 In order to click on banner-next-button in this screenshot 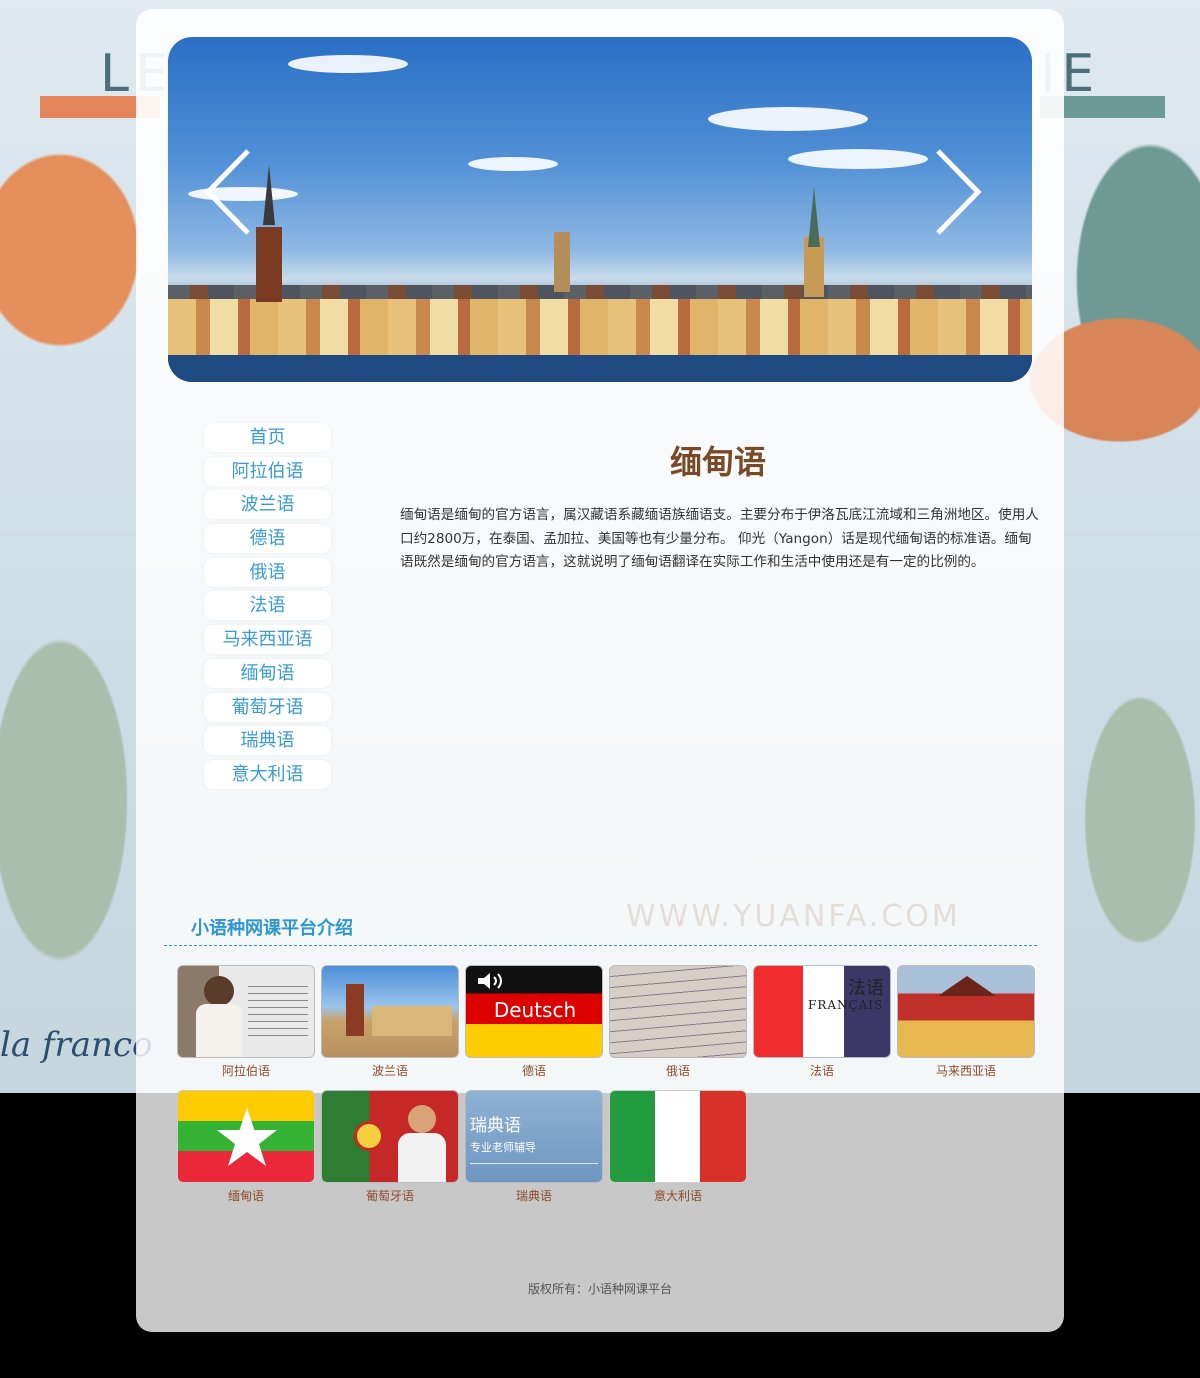, I will do `click(960, 192)`.